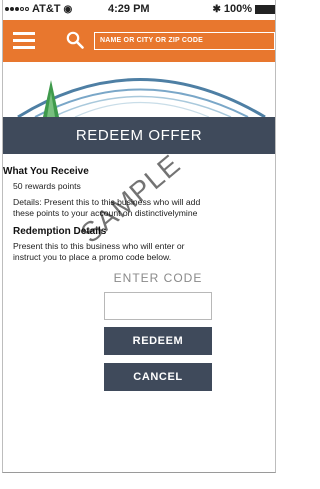  I want to click on status-right: ✱ 100%, so click(243, 9).